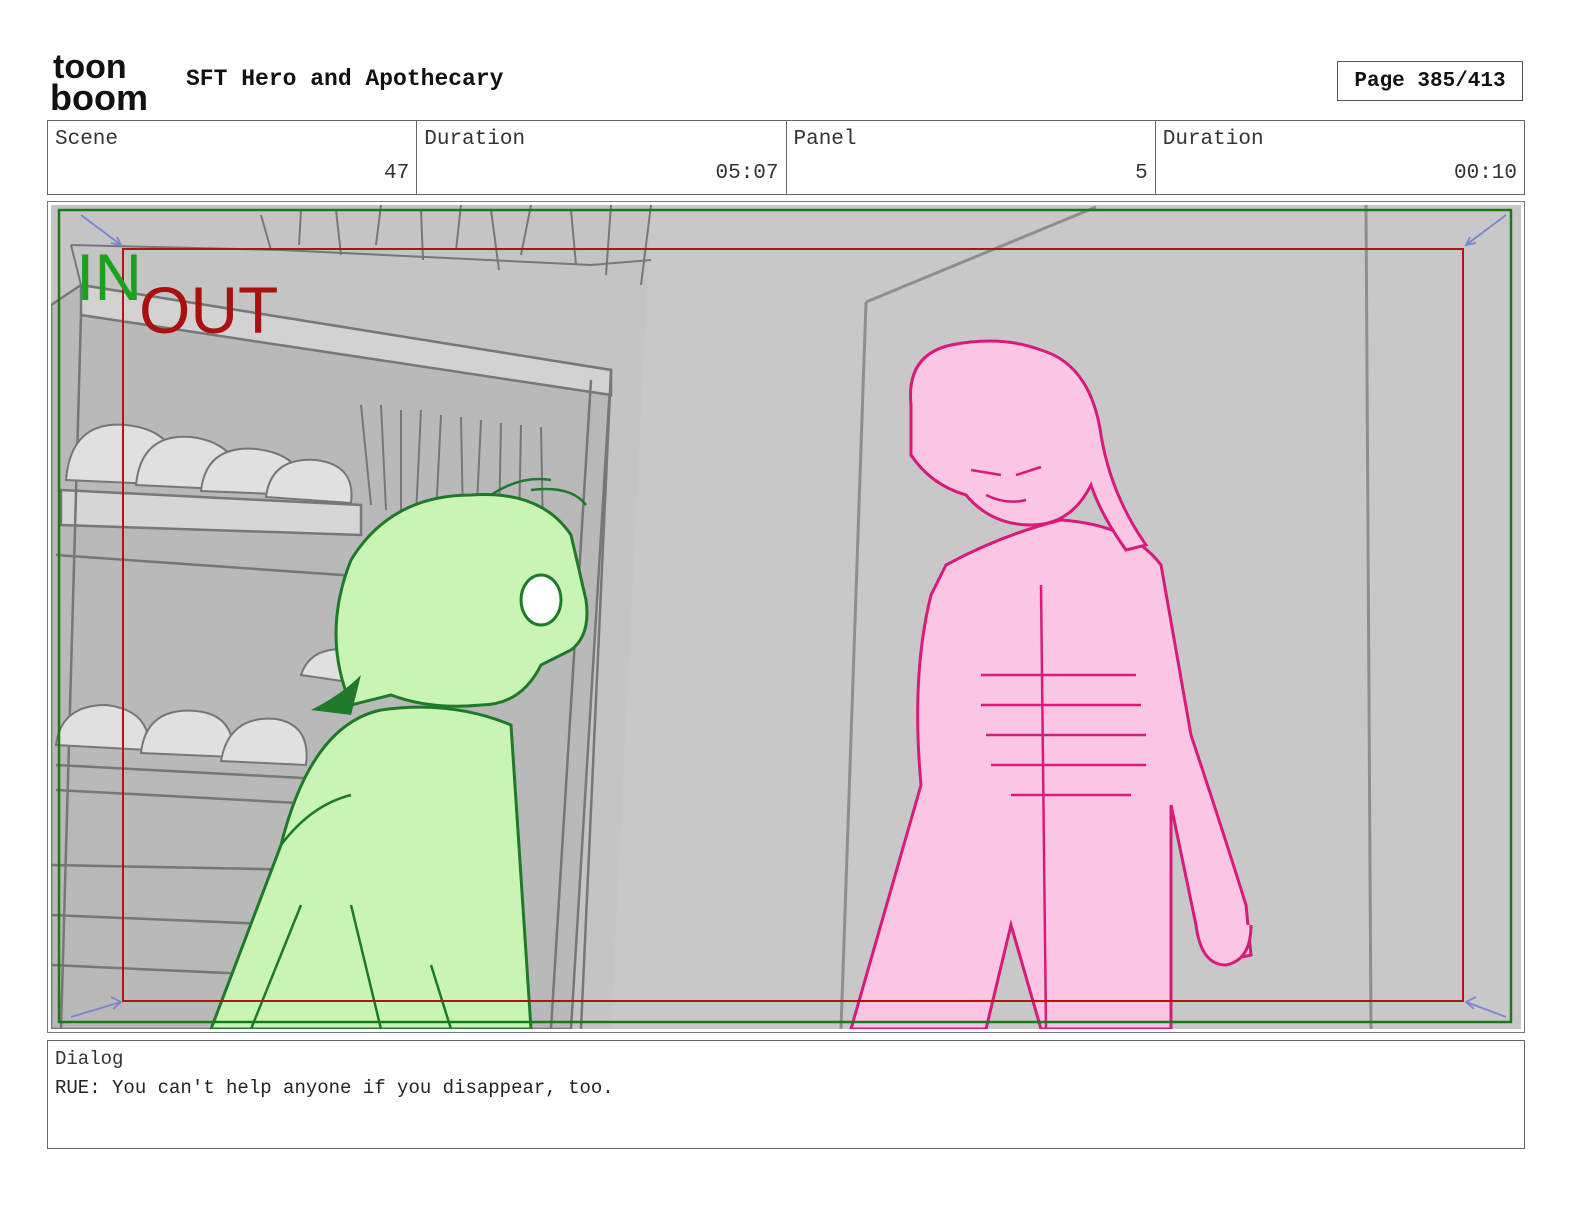  What do you see at coordinates (602, 157) in the screenshot?
I see `scene-duration-cell: Duration 05:07` at bounding box center [602, 157].